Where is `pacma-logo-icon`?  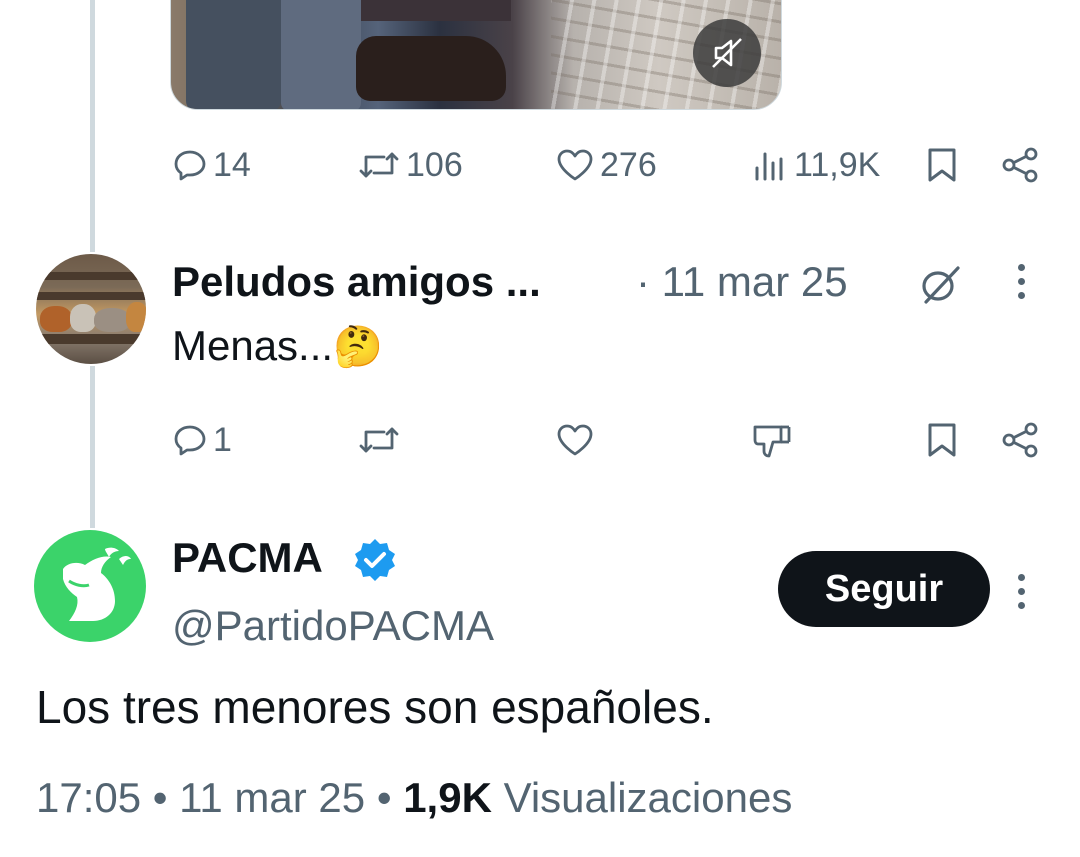 pacma-logo-icon is located at coordinates (97, 584).